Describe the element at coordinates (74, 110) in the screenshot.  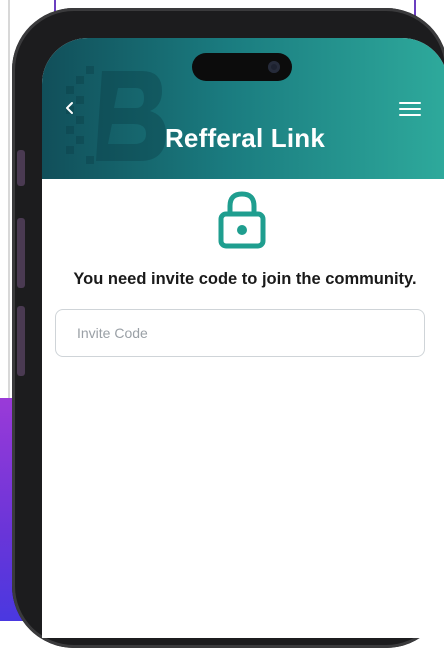
I see `back-button` at that location.